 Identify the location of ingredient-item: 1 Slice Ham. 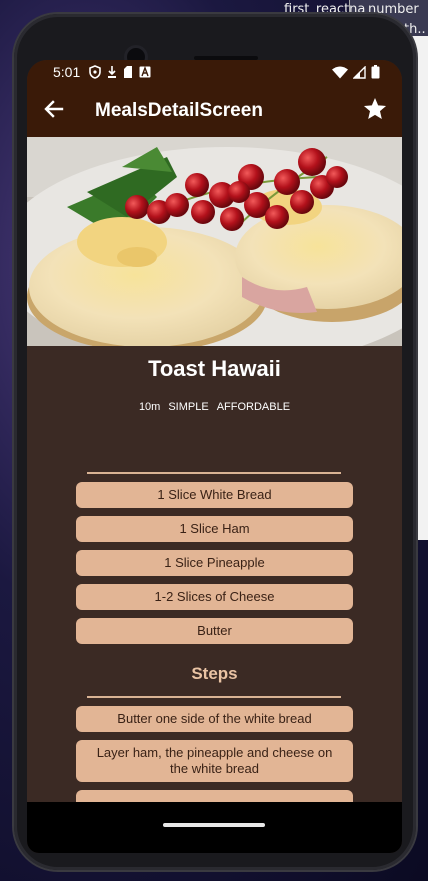
(214, 529).